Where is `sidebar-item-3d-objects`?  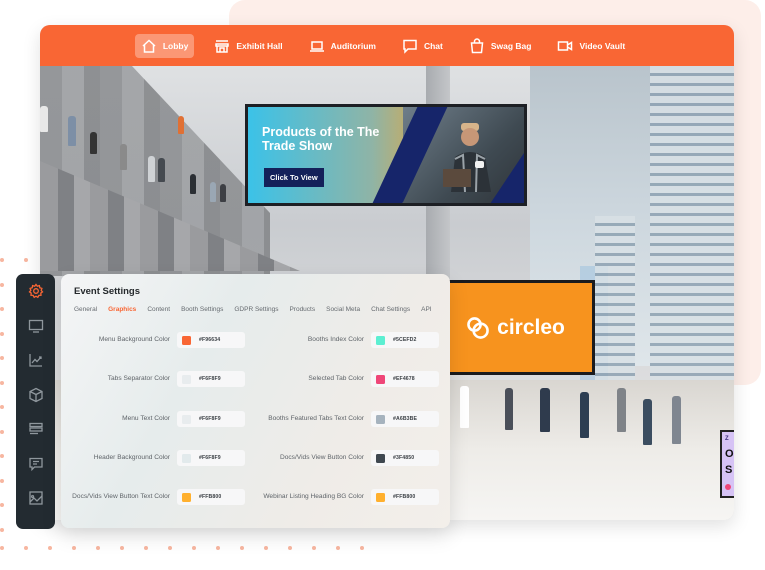
sidebar-item-3d-objects is located at coordinates (36, 395).